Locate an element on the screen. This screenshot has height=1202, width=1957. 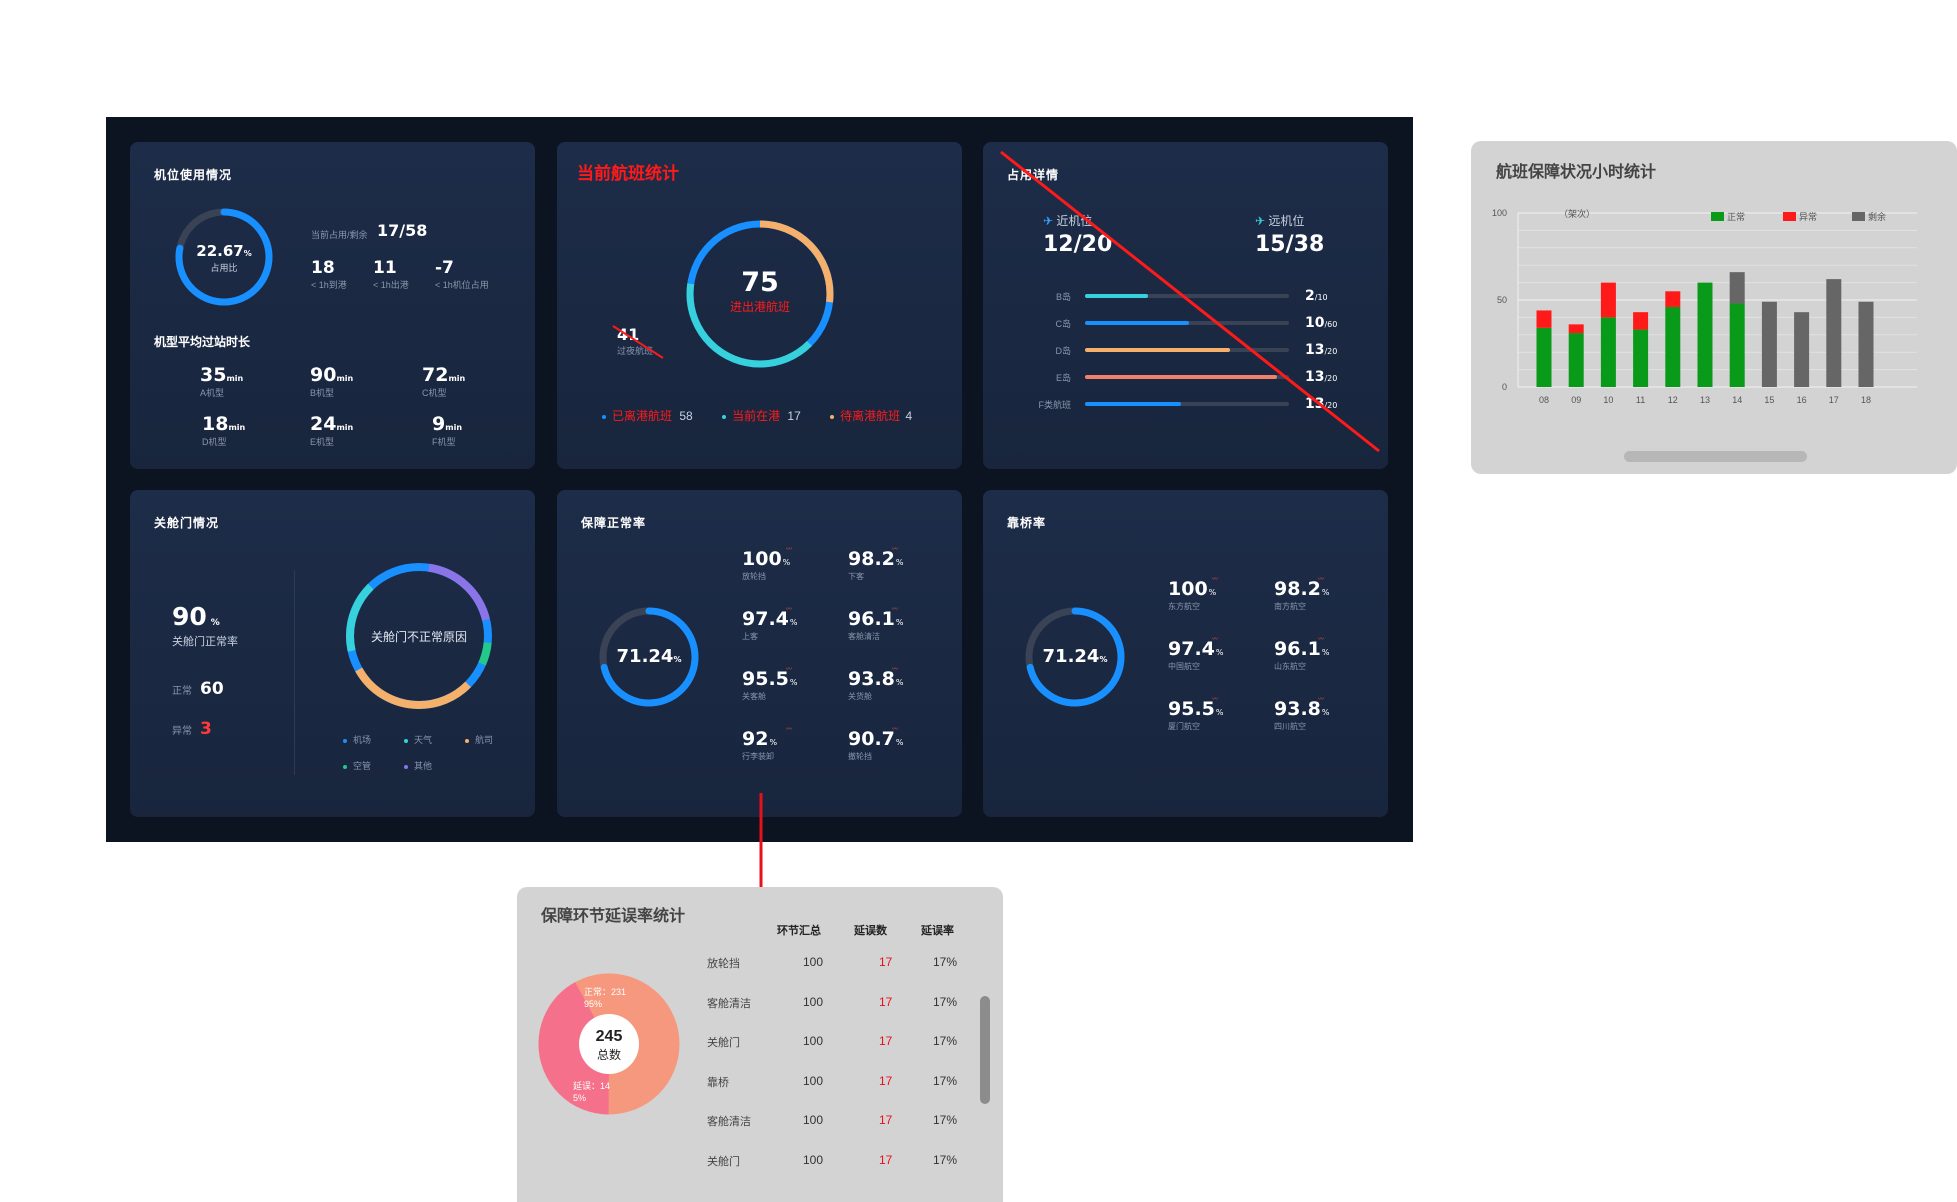
turn-time-item: 90min B机型 is located at coordinates (332, 381).